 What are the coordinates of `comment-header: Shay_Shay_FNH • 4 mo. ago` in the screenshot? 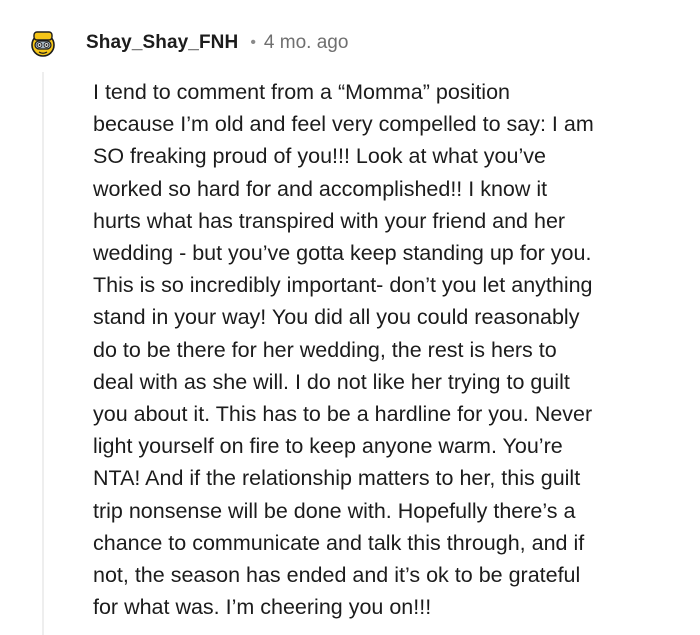 It's located at (189, 43).